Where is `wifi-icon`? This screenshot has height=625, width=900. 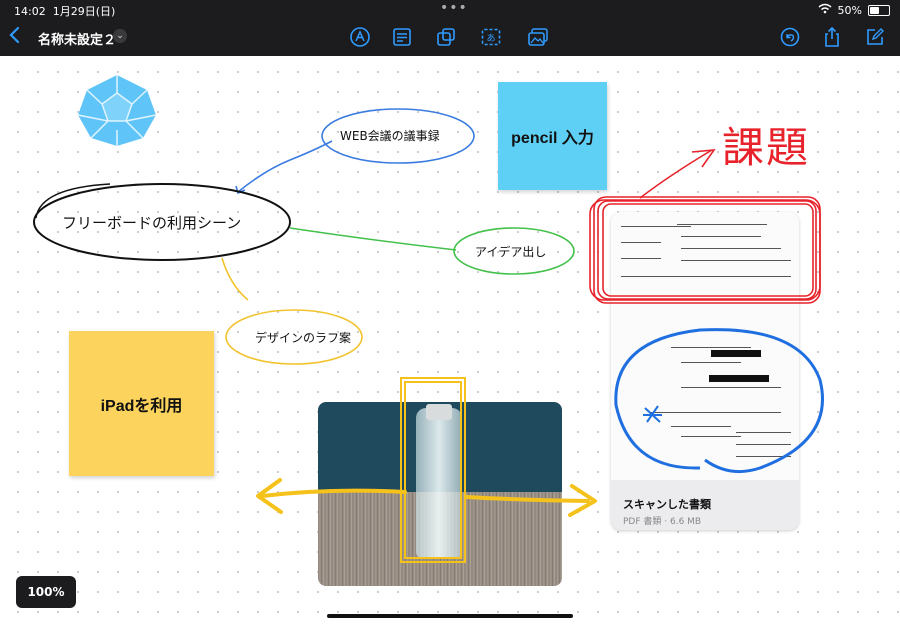 wifi-icon is located at coordinates (825, 10).